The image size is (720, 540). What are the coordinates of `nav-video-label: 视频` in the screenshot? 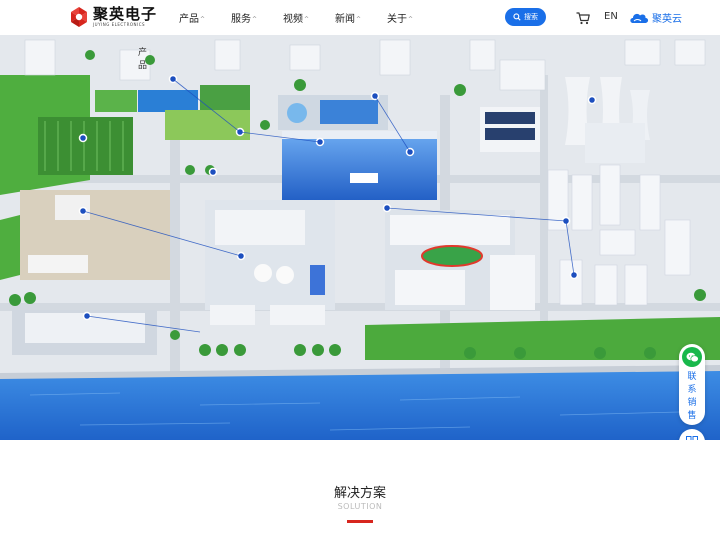 It's located at (293, 19).